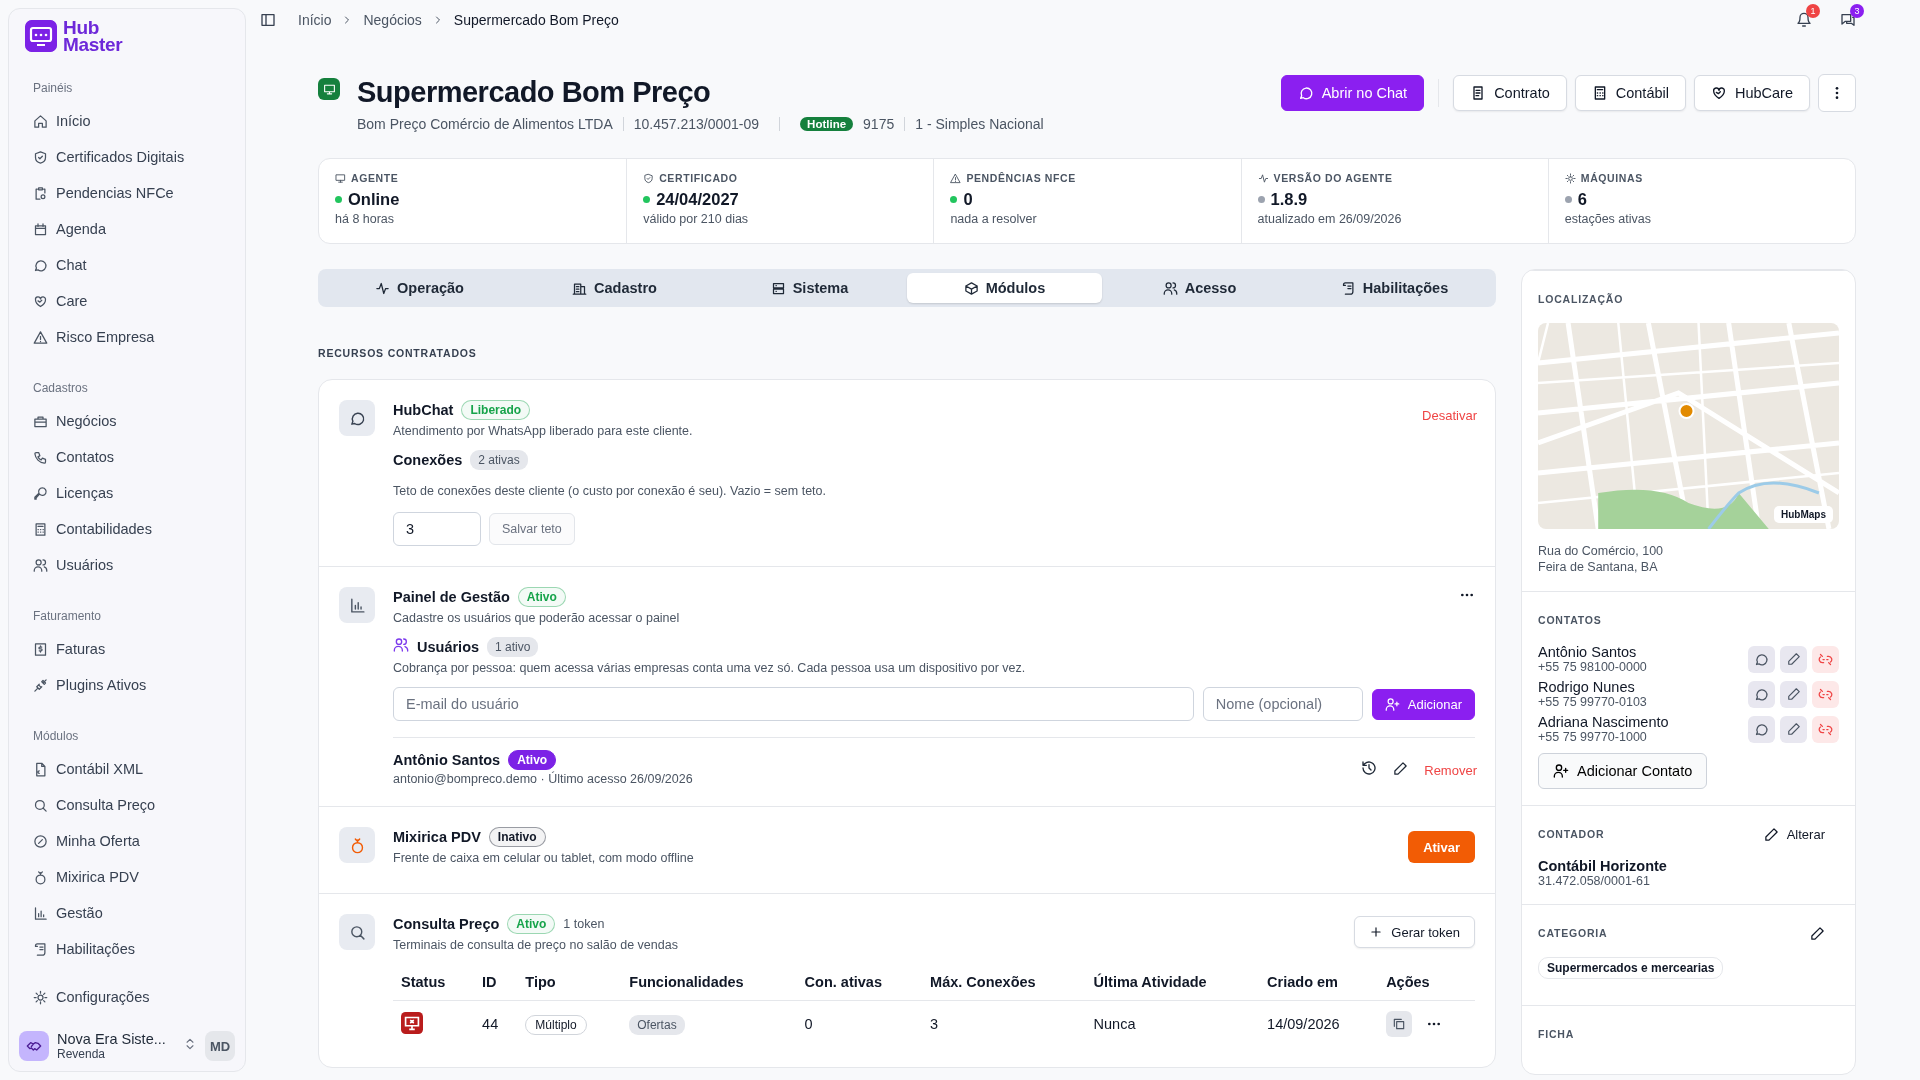 This screenshot has height=1080, width=1920. What do you see at coordinates (315, 20) in the screenshot?
I see `breadcrumb-item: Início` at bounding box center [315, 20].